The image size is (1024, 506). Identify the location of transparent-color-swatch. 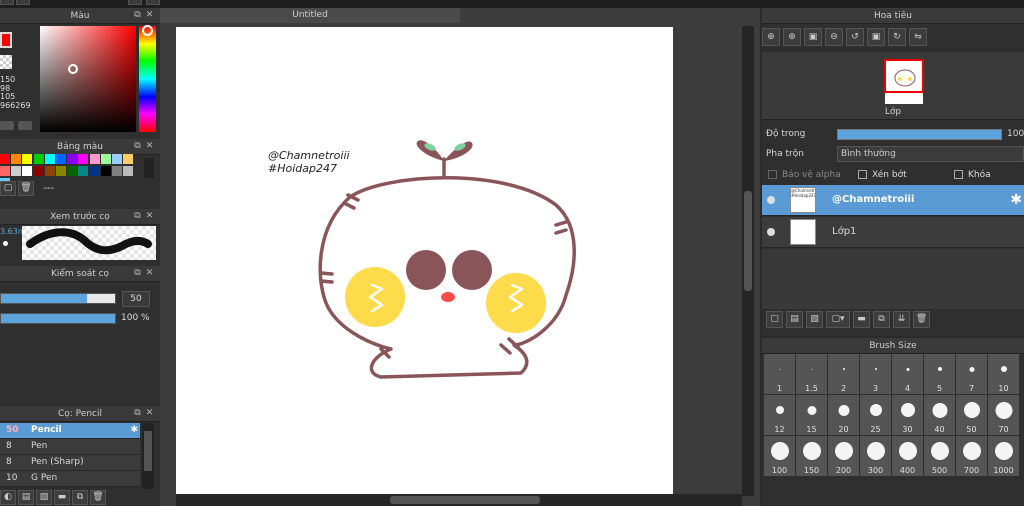
(6, 62).